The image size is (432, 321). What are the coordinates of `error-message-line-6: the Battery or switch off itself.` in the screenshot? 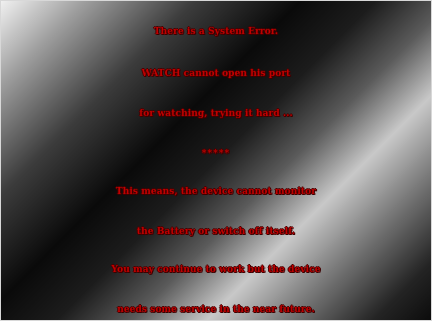 It's located at (216, 232).